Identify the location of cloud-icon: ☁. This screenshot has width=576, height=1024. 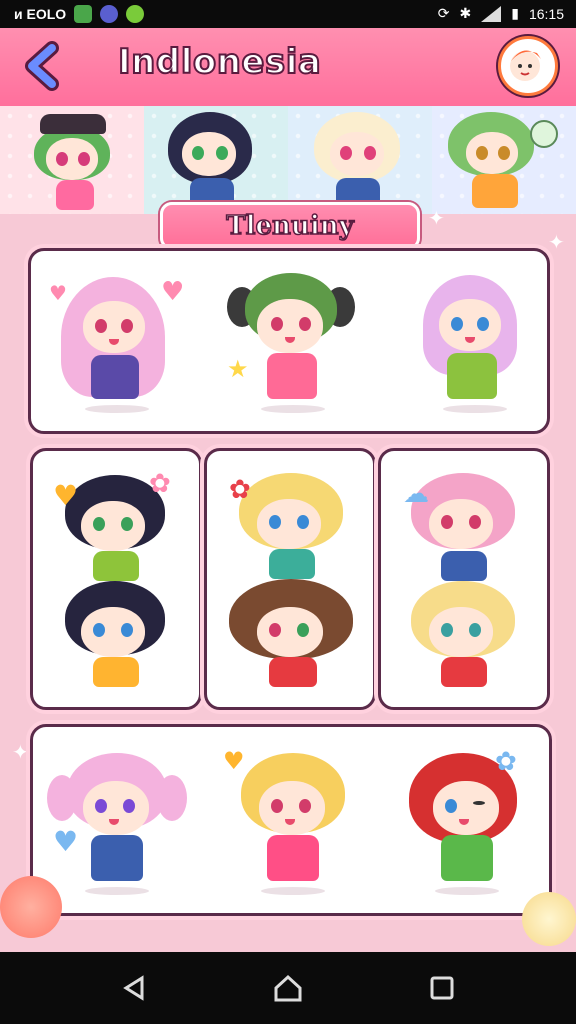
(416, 494).